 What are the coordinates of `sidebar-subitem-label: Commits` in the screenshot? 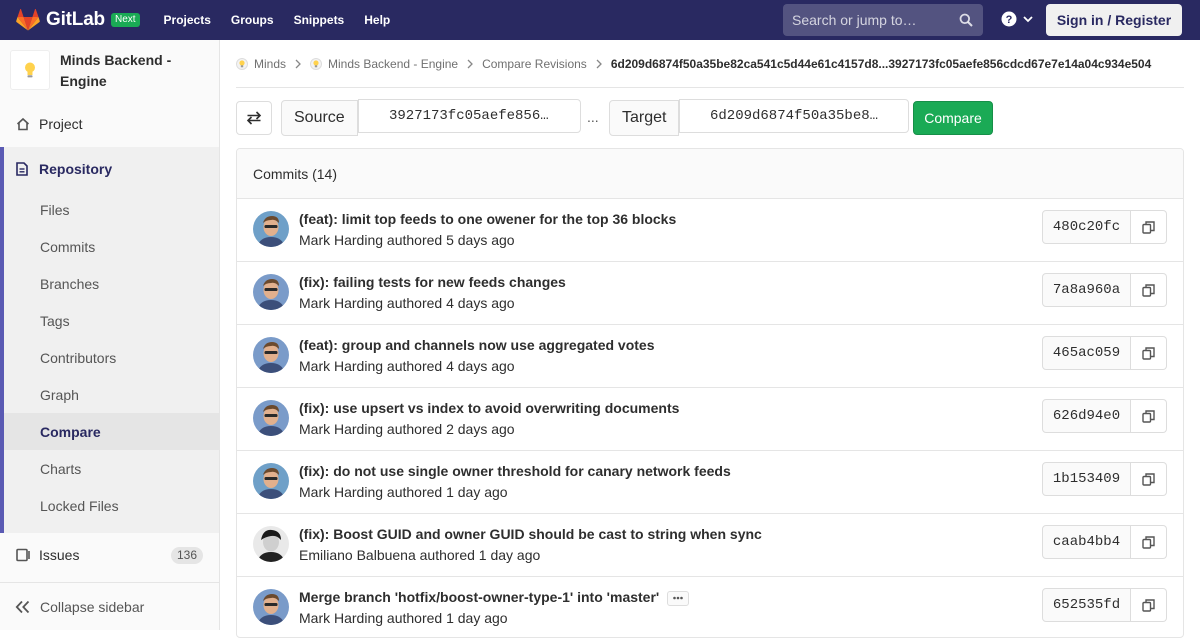 It's located at (68, 246).